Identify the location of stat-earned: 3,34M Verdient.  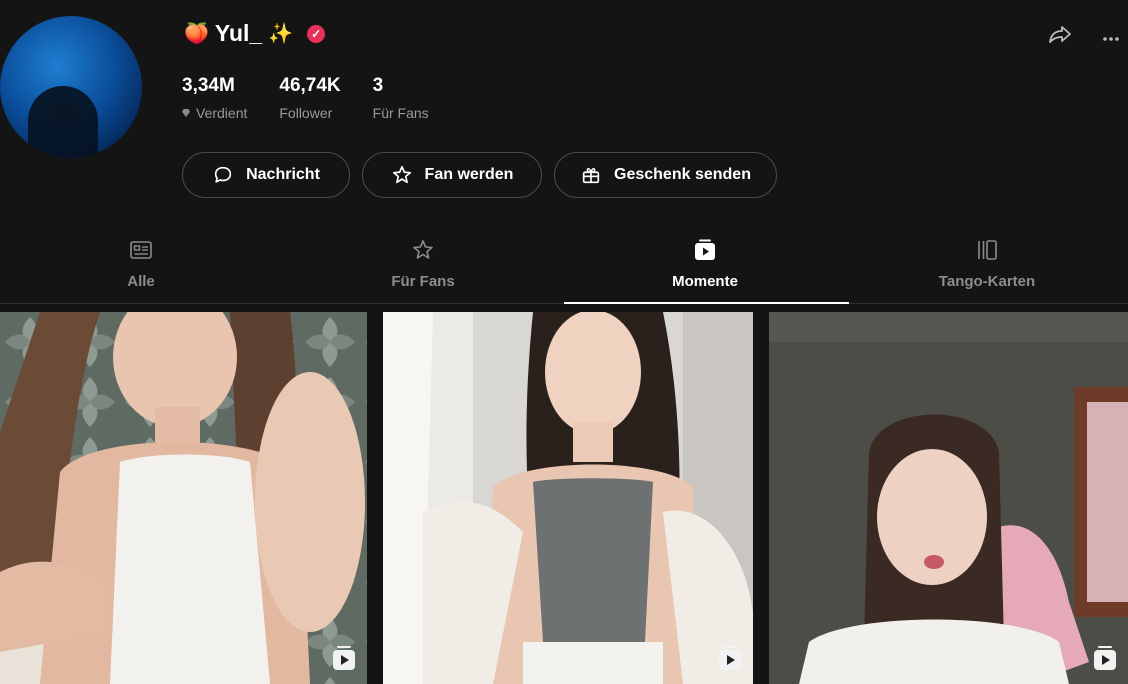
(214, 98).